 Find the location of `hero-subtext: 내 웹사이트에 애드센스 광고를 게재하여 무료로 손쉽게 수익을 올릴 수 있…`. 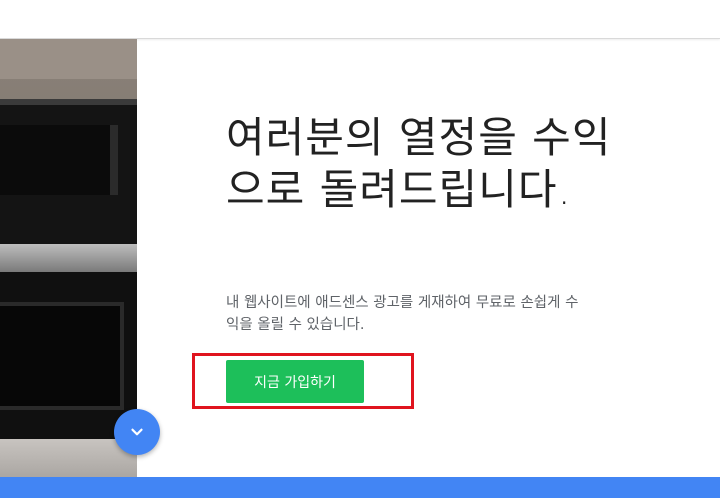

hero-subtext: 내 웹사이트에 애드센스 광고를 게재하여 무료로 손쉽게 수익을 올릴 수 있… is located at coordinates (402, 314).